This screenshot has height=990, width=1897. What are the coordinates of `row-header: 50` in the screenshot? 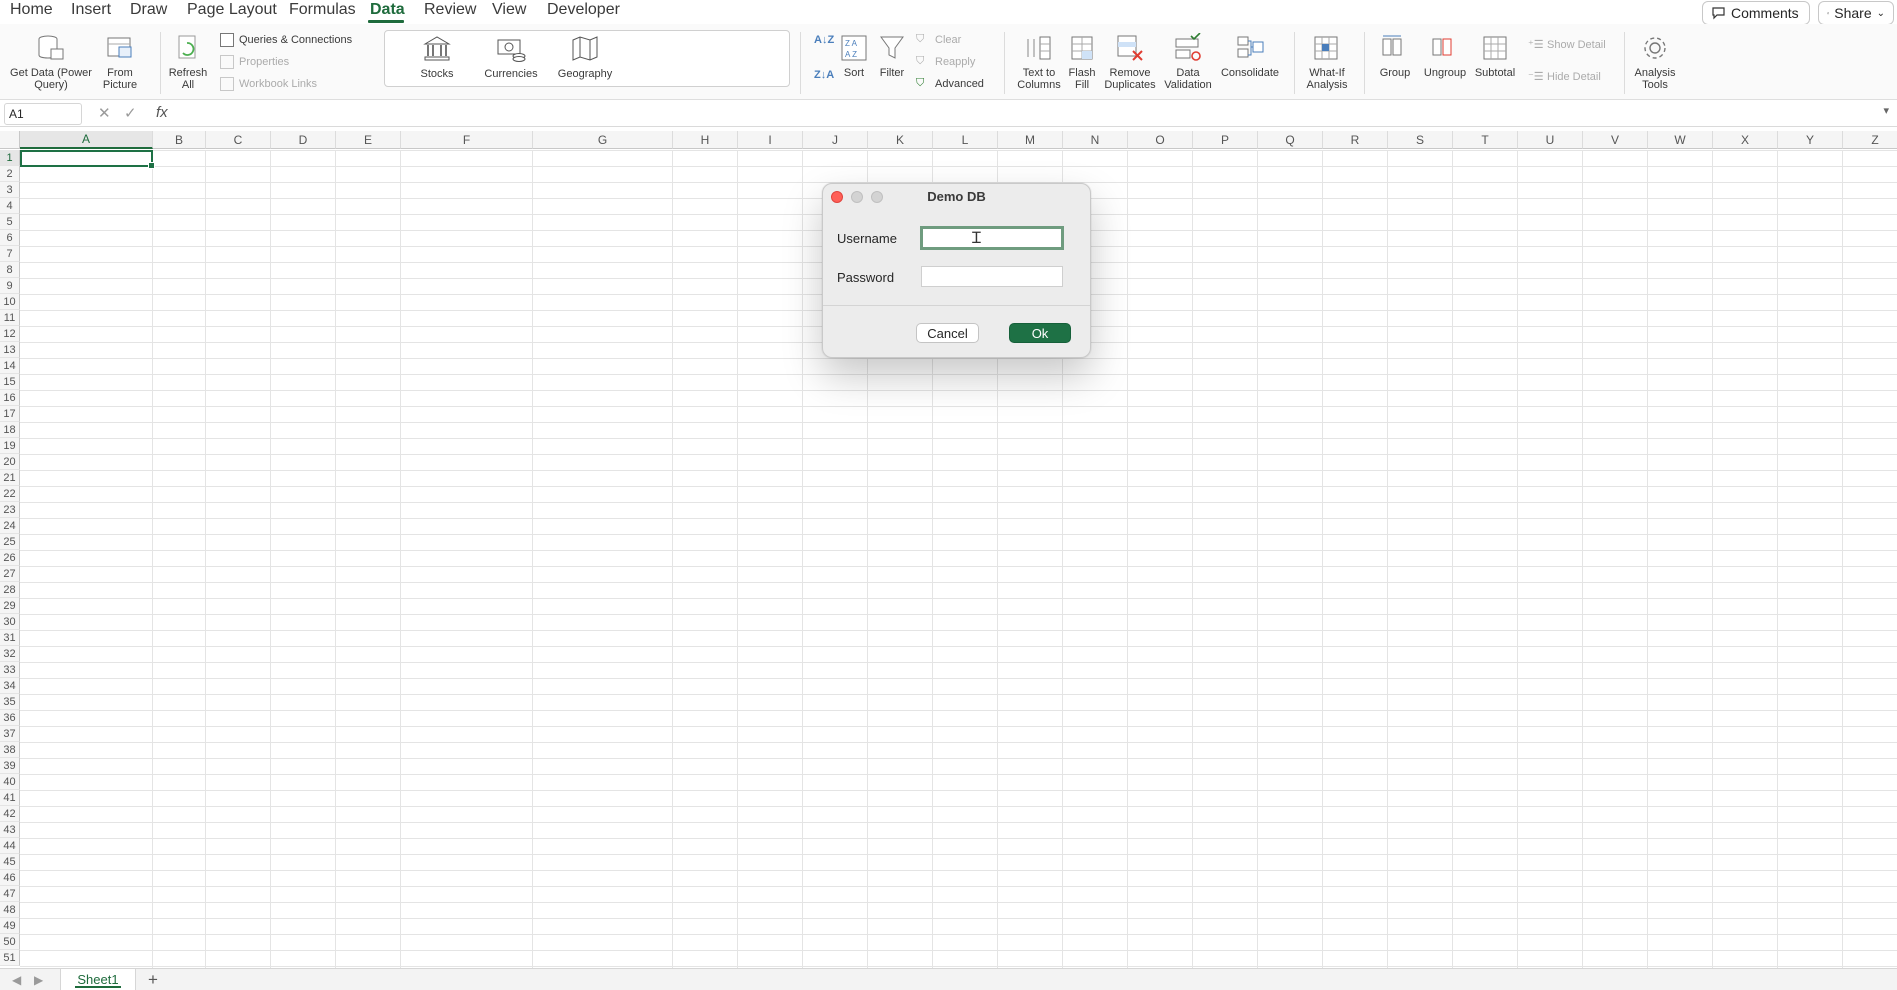 It's located at (10, 942).